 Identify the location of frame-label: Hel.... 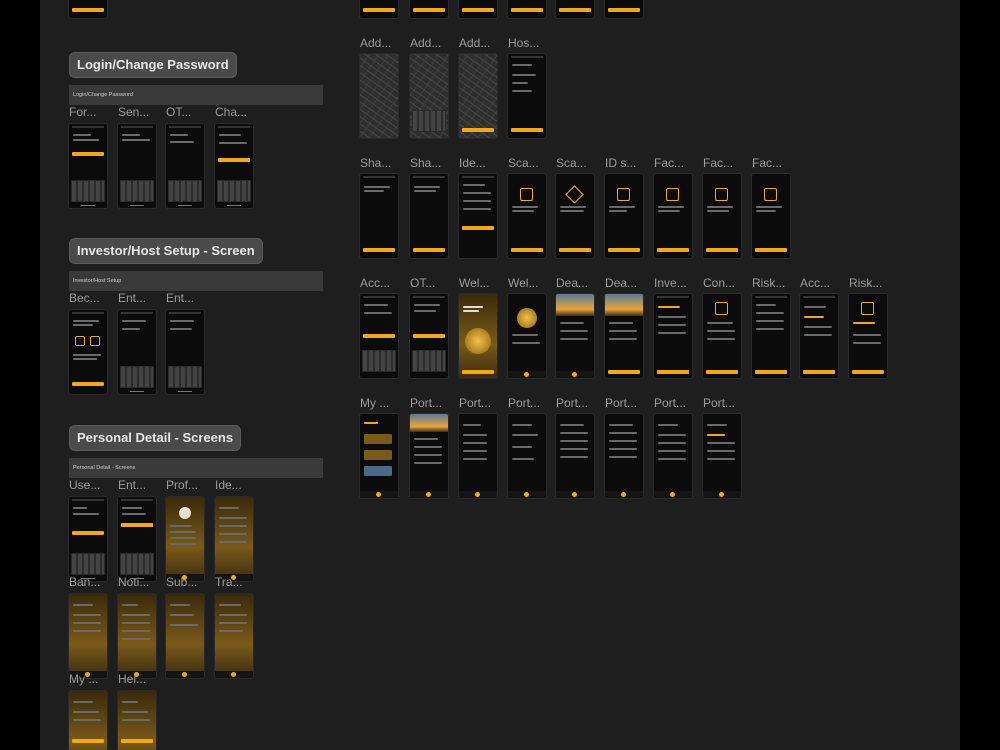
(132, 679).